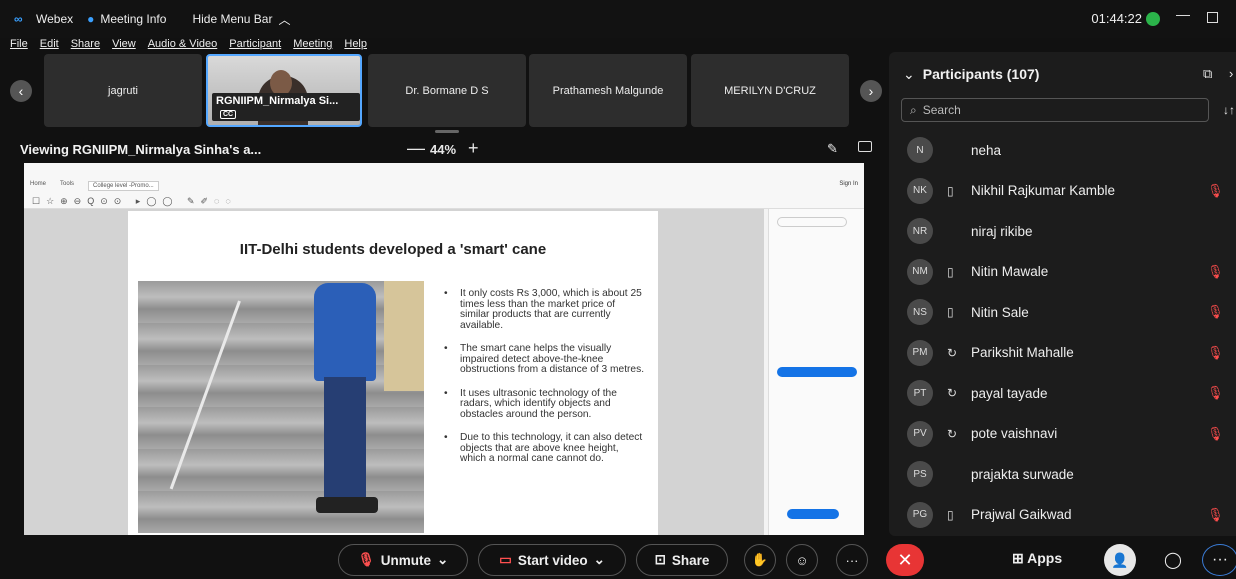  What do you see at coordinates (848, 184) in the screenshot?
I see `acrobat-sign-in: Sign In` at bounding box center [848, 184].